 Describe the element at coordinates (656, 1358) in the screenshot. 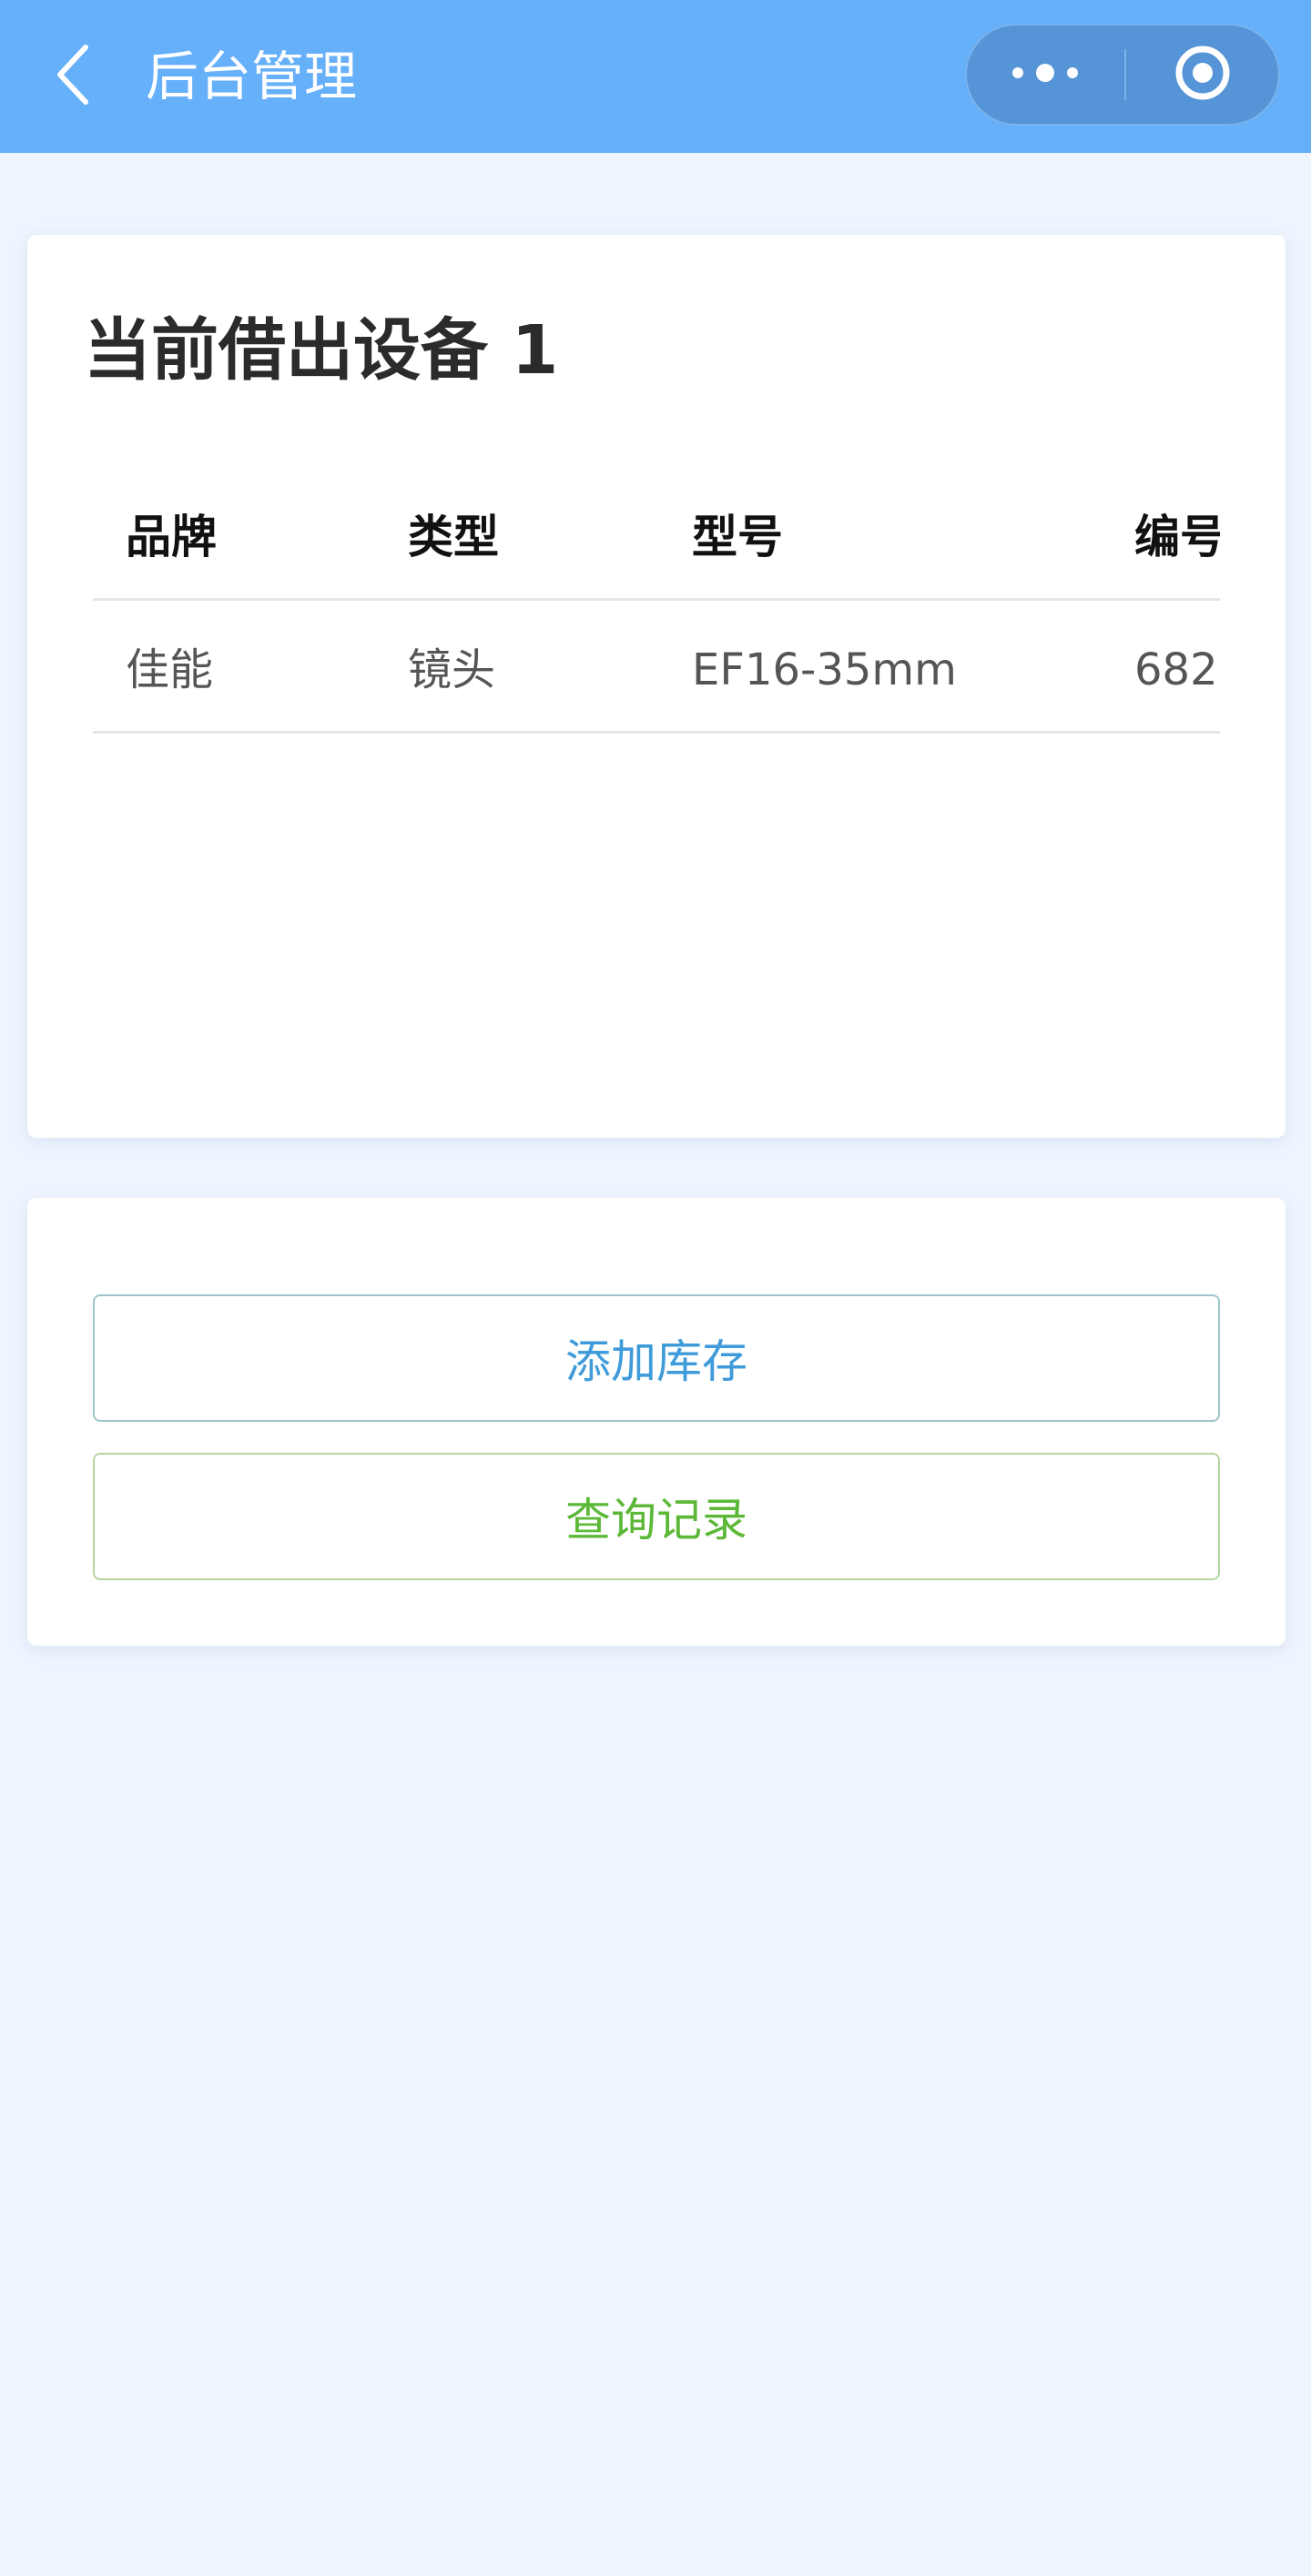

I see `add-stock-button: 添加库存` at that location.